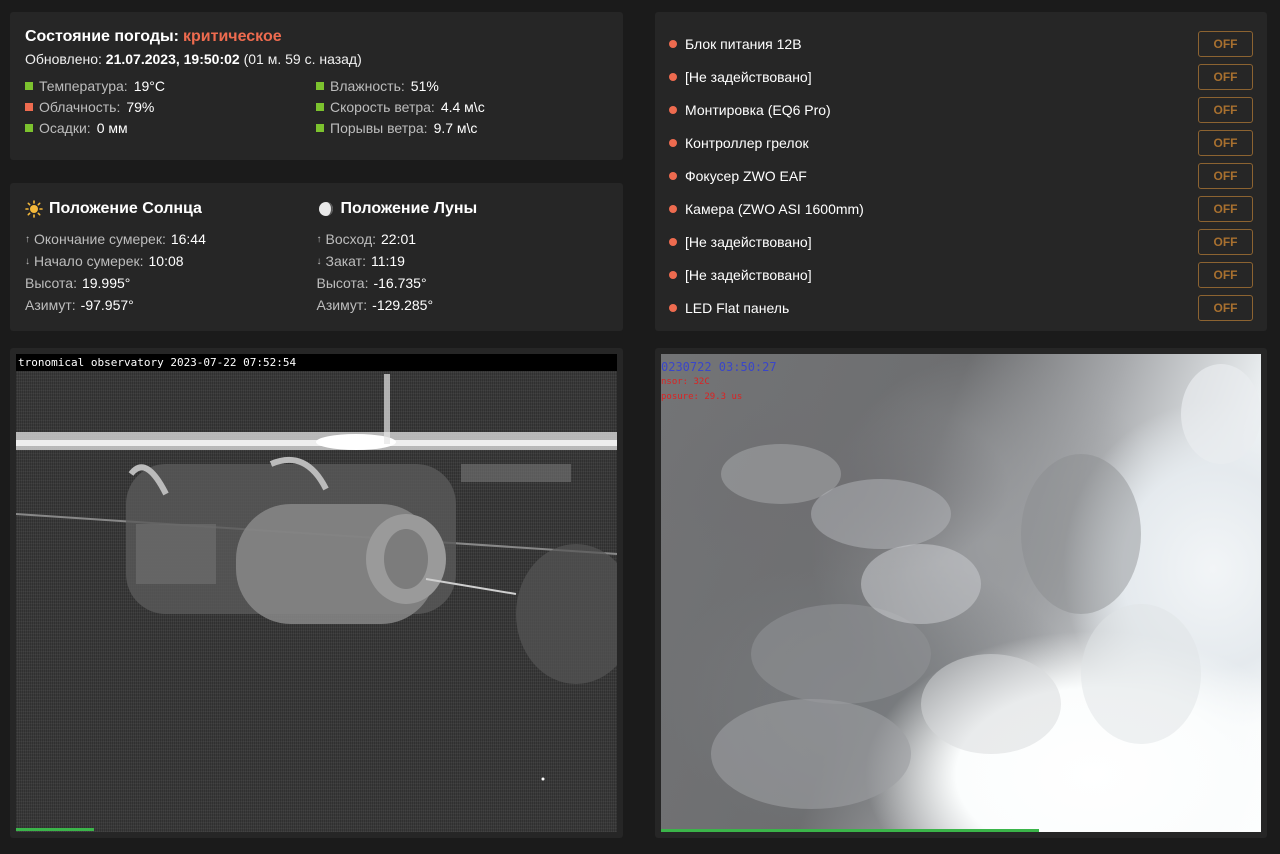 The width and height of the screenshot is (1280, 854). Describe the element at coordinates (746, 175) in the screenshot. I see `power-switch-label: Фокусер ZWO EAF` at that location.